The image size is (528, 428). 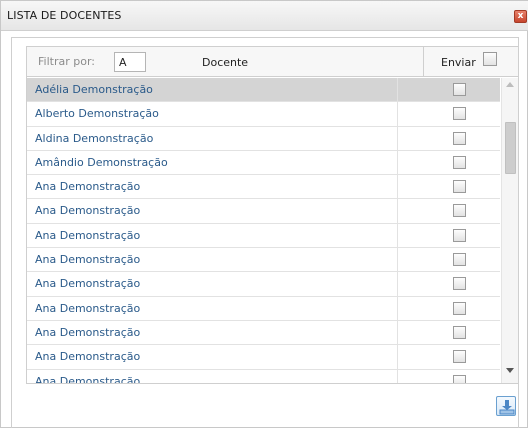 I want to click on download-button, so click(x=506, y=406).